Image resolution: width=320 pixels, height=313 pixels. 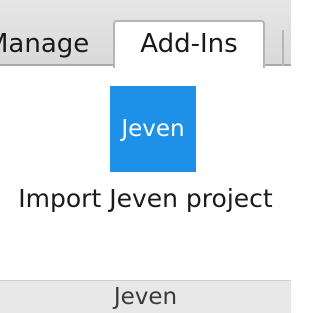 What do you see at coordinates (45, 44) in the screenshot?
I see `tab-manage-label: Manage` at bounding box center [45, 44].